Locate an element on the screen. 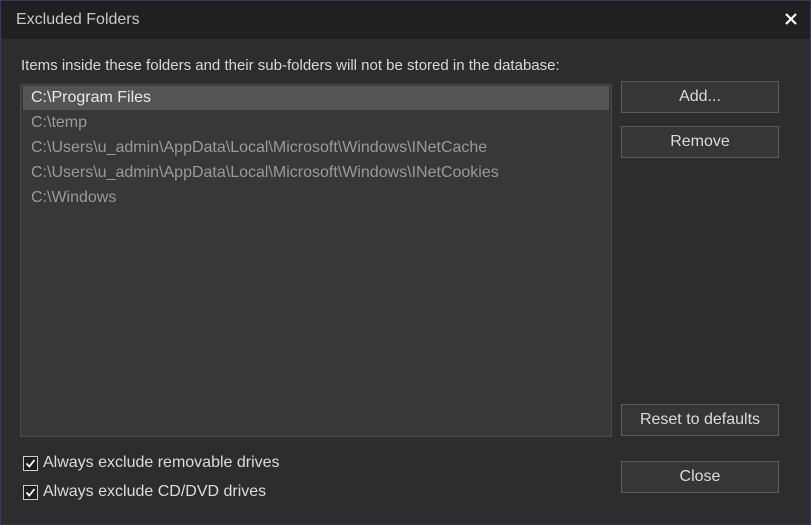  close-button: Close is located at coordinates (700, 477).